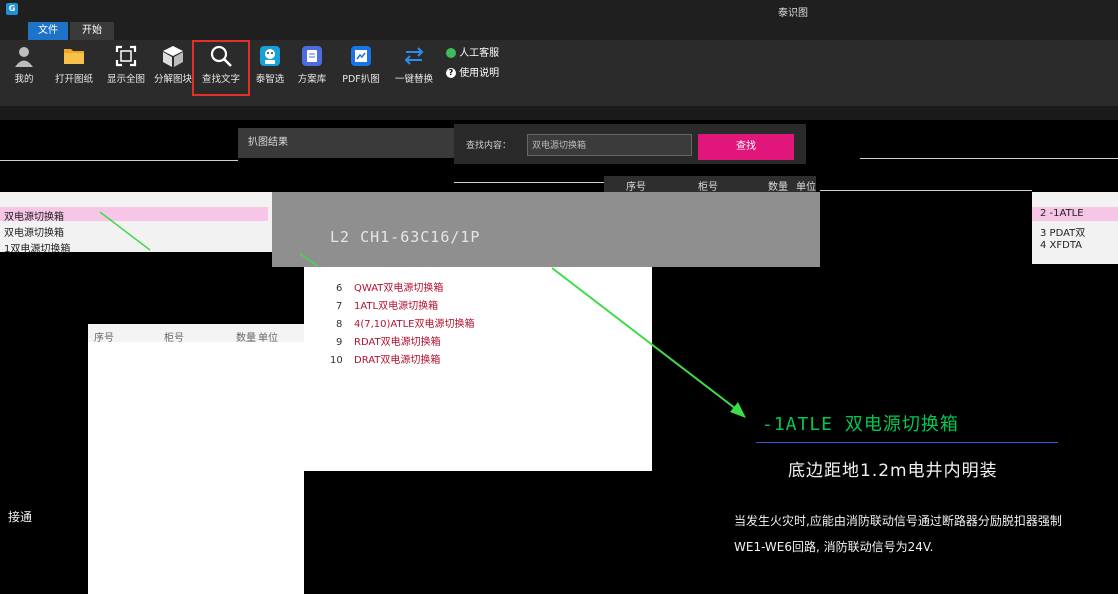 The height and width of the screenshot is (594, 1118). I want to click on cad-note-fire: 当发生火灾时,应能由消防联动信号通过断路器分励脱扣器强制, so click(898, 521).